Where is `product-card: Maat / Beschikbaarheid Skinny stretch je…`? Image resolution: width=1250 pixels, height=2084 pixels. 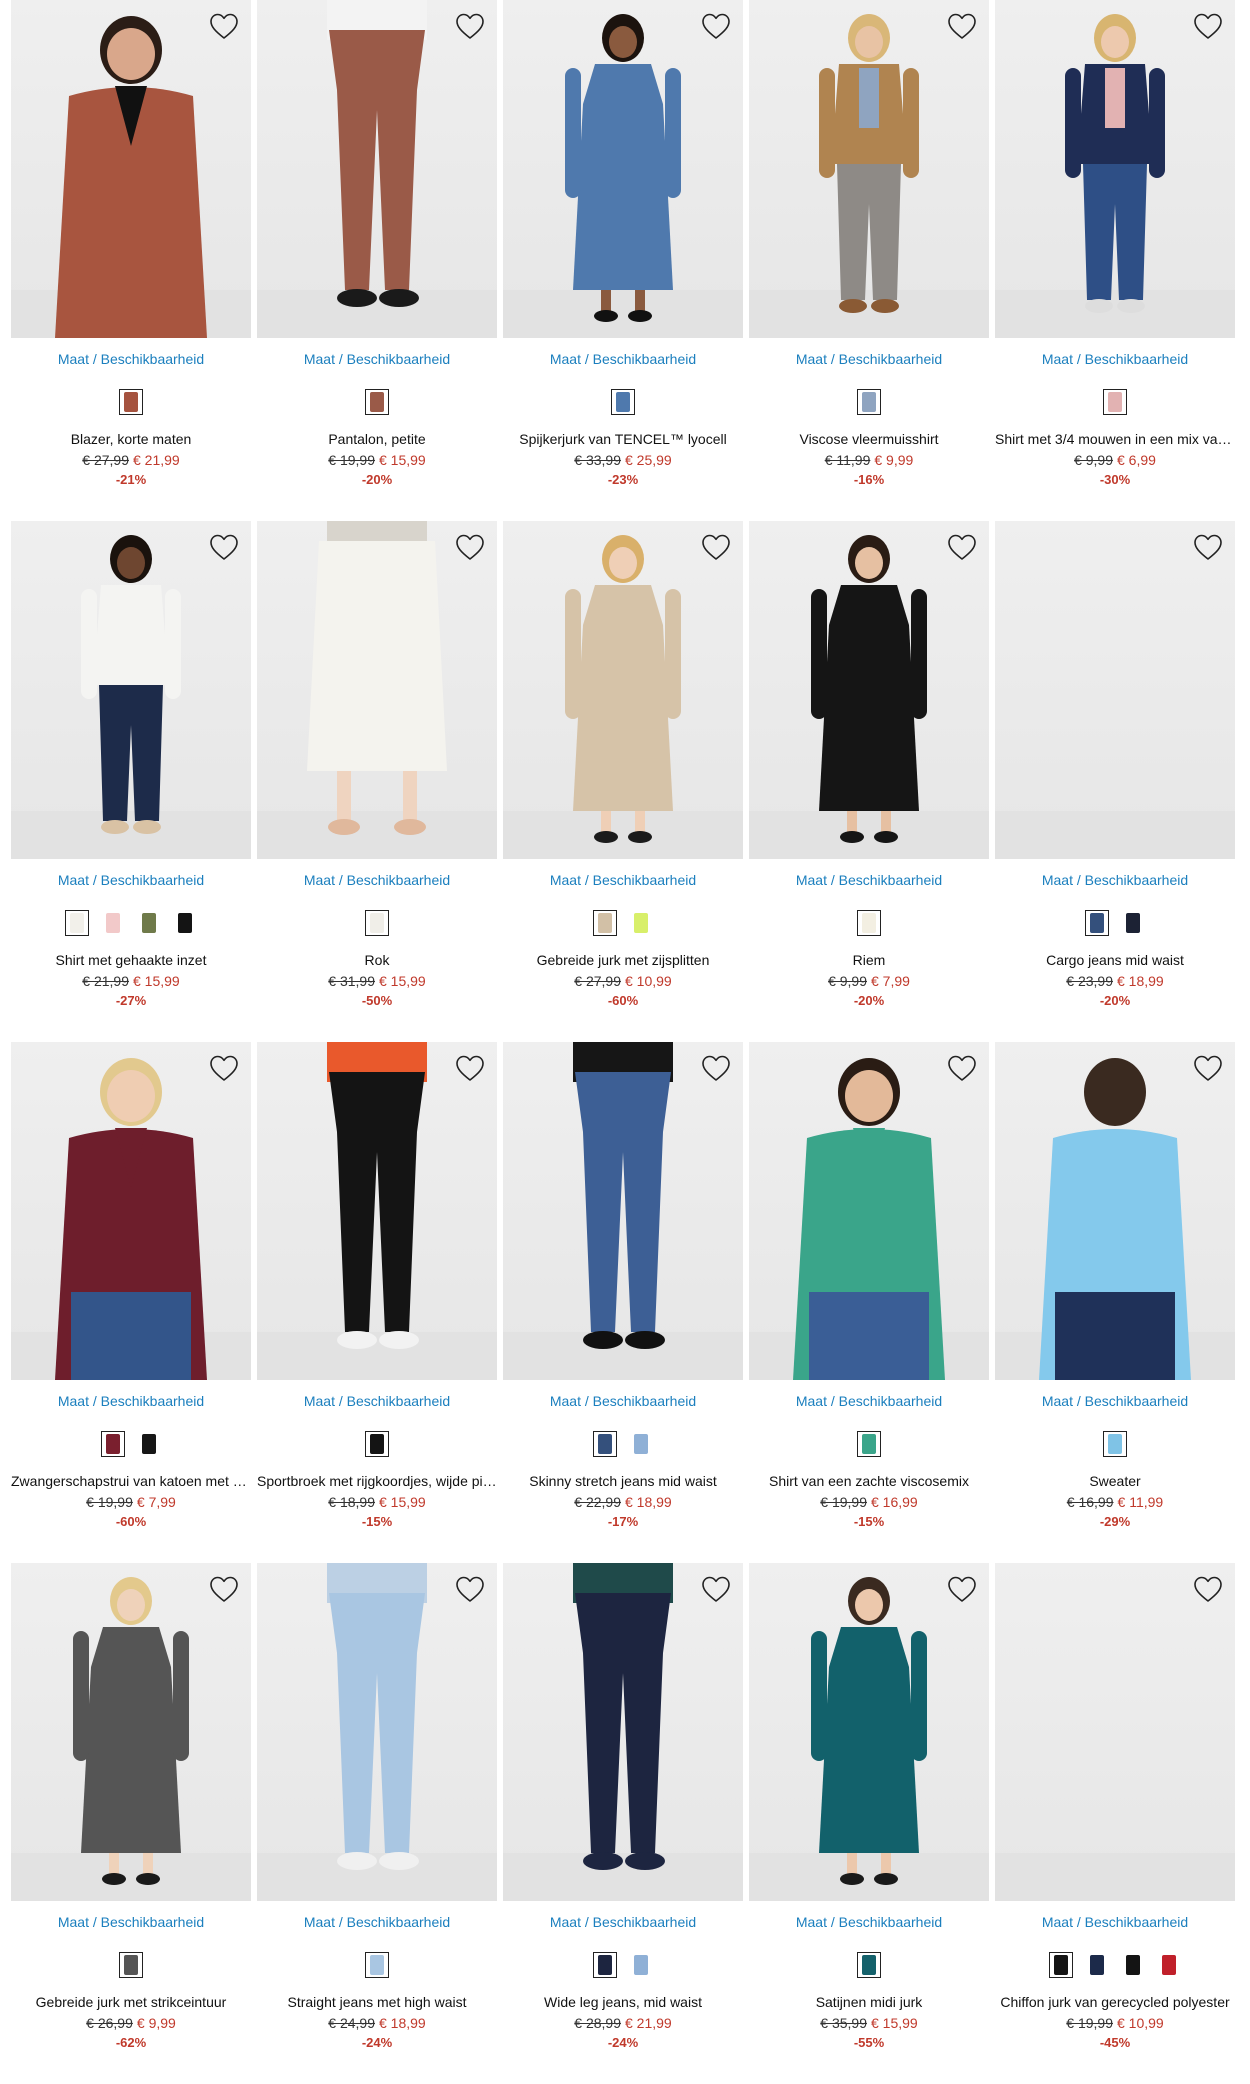
product-card: Maat / Beschikbaarheid Skinny stretch je… is located at coordinates (623, 1302).